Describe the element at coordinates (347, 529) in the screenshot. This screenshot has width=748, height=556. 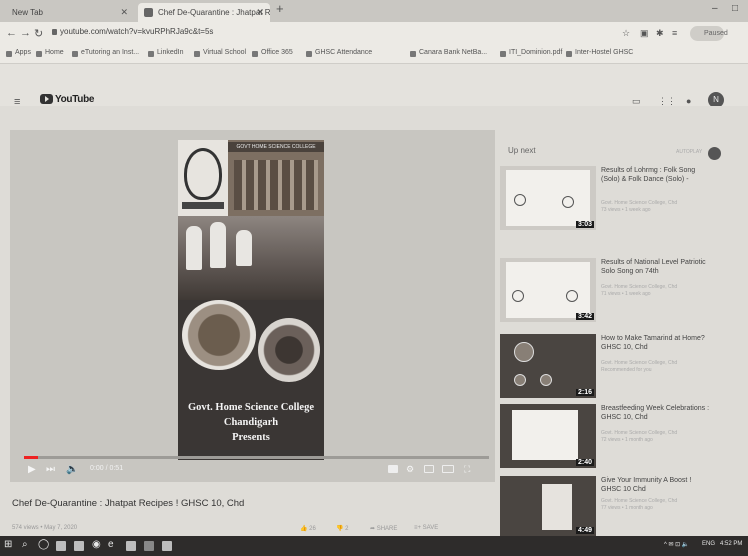
I see `dislike-count: 2` at that location.